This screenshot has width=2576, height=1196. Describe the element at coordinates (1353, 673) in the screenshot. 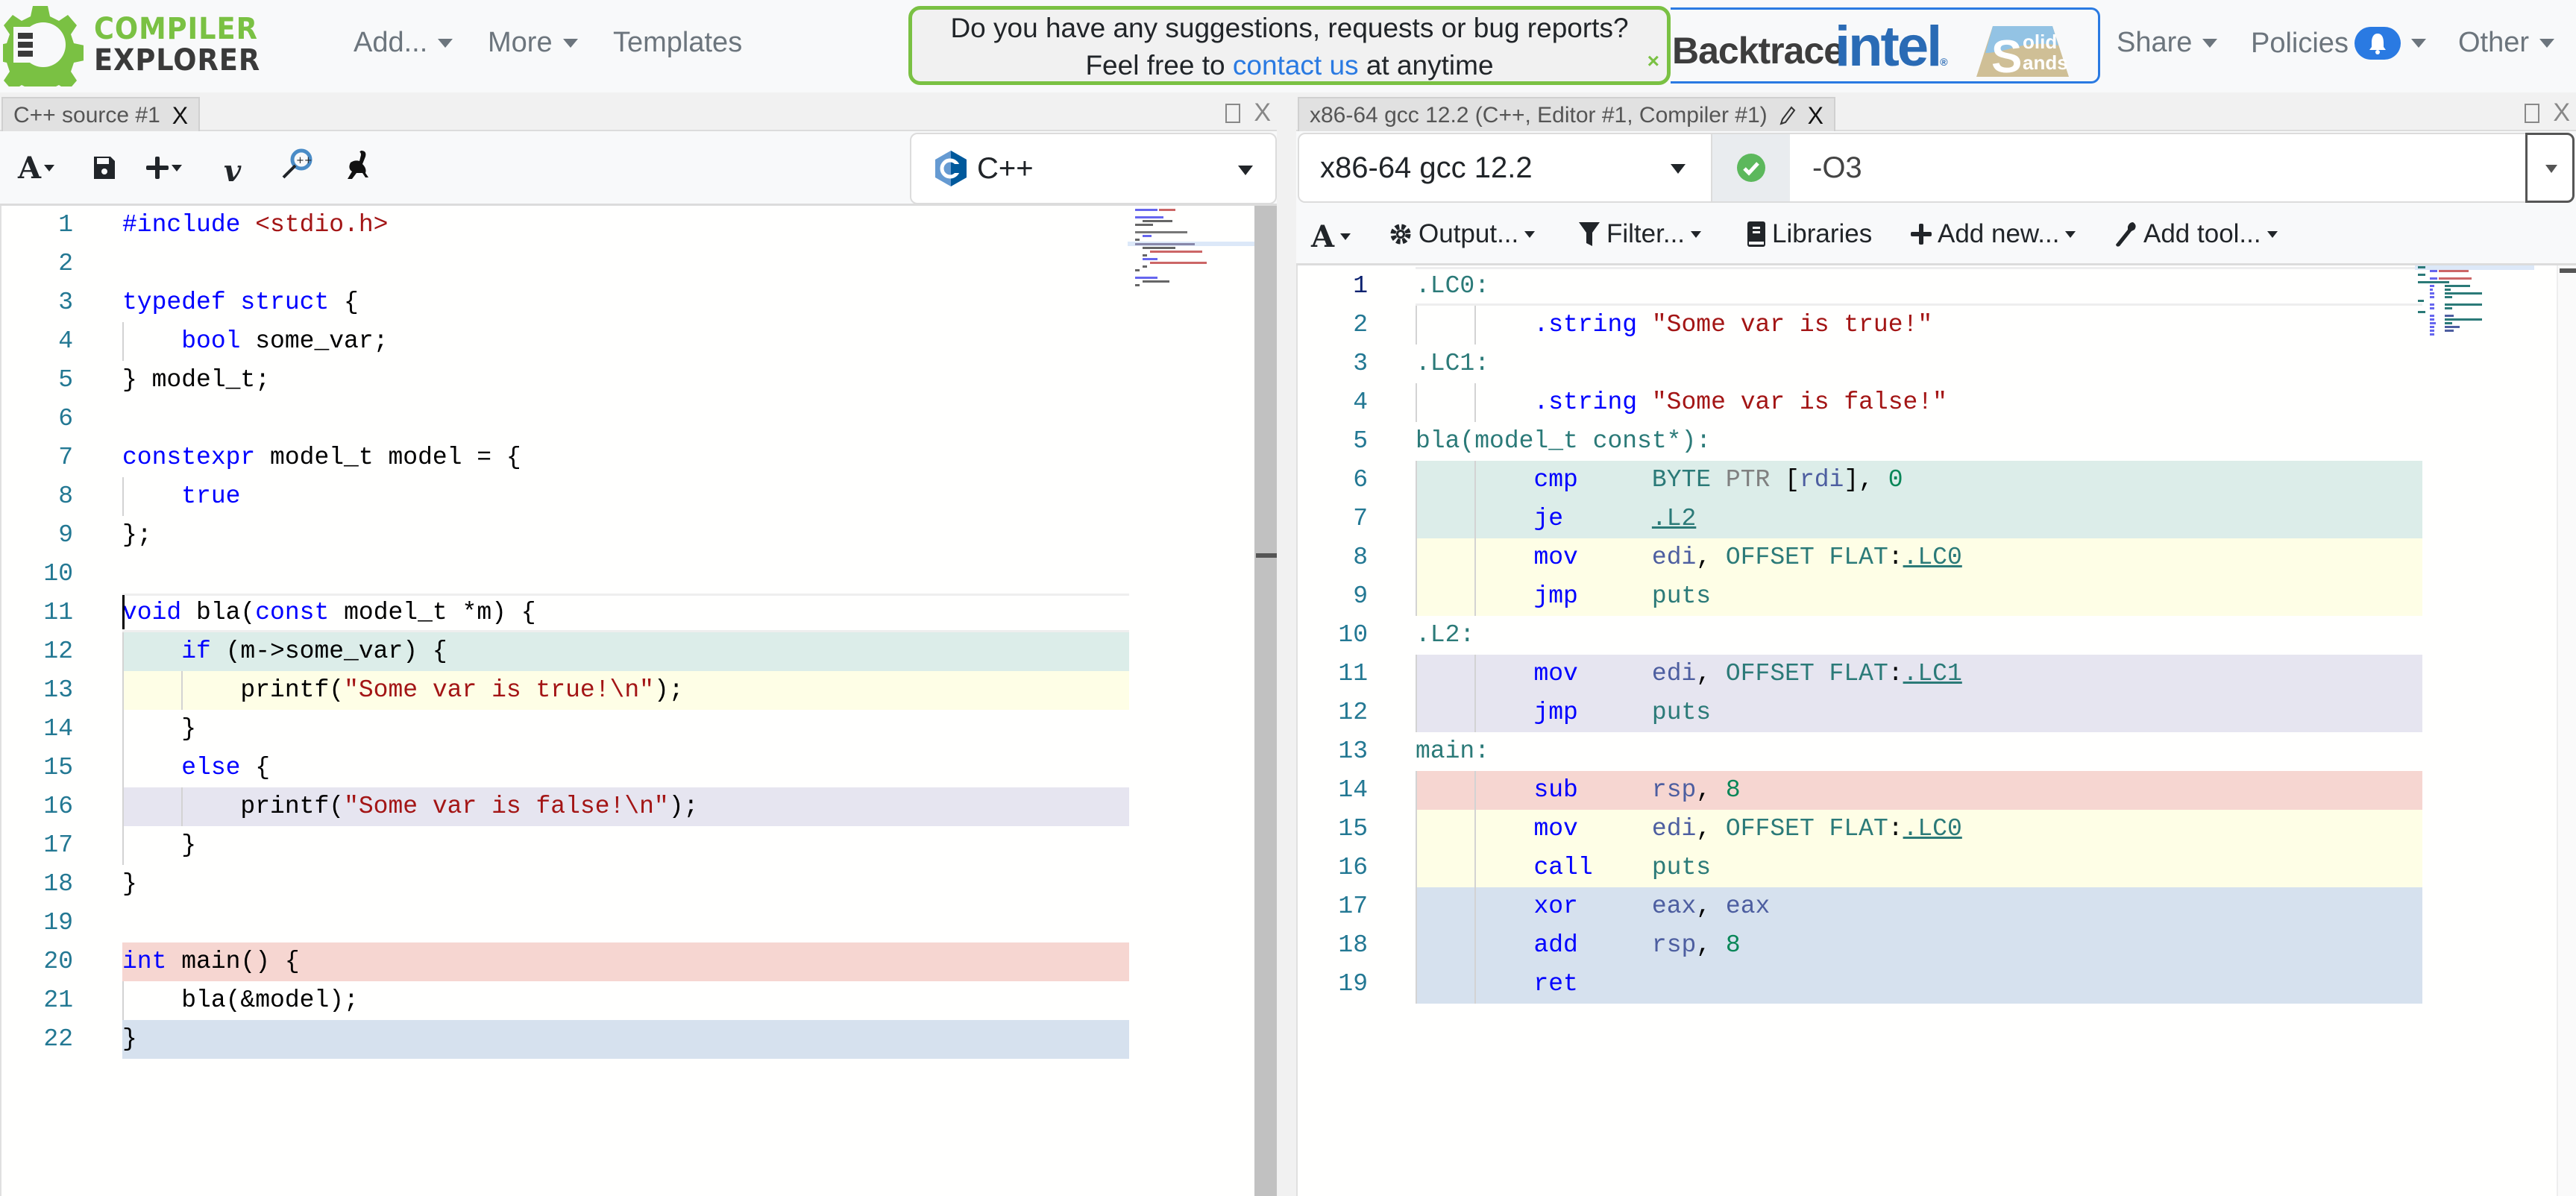

I see `line-number: 11` at that location.